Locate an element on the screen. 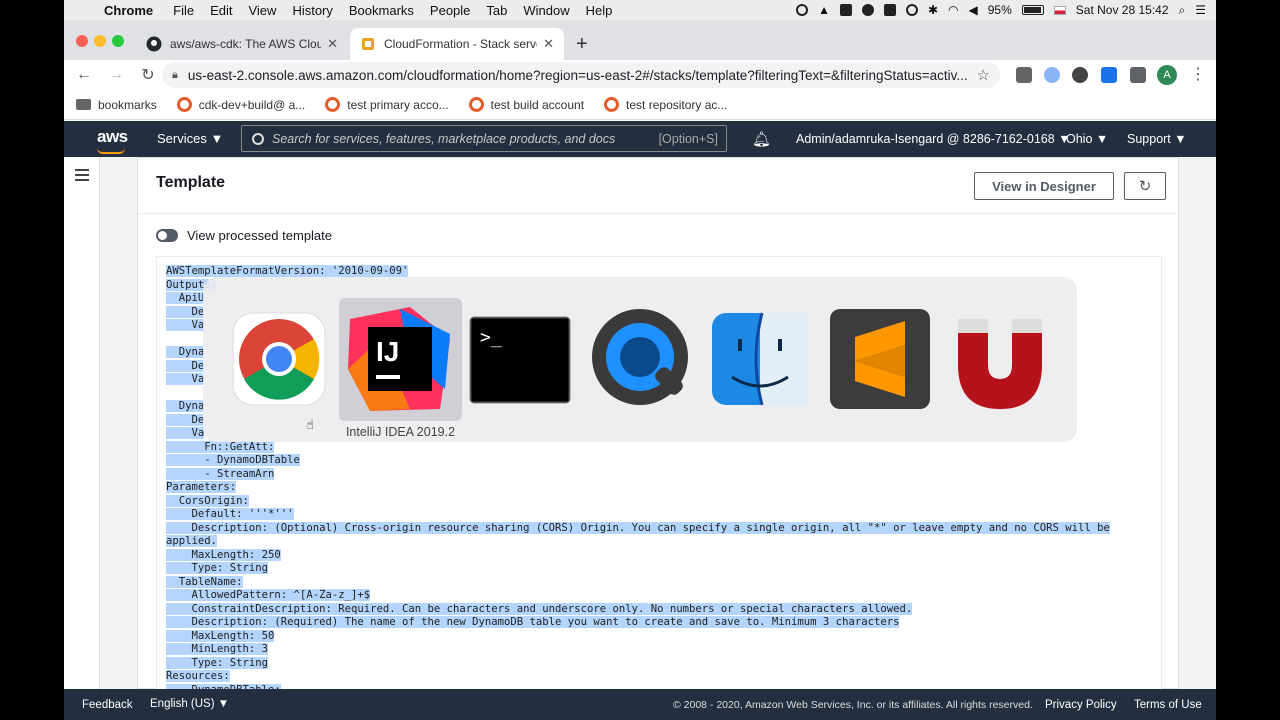 The width and height of the screenshot is (1280, 720). menu-bookmarks: Bookmarks is located at coordinates (381, 10).